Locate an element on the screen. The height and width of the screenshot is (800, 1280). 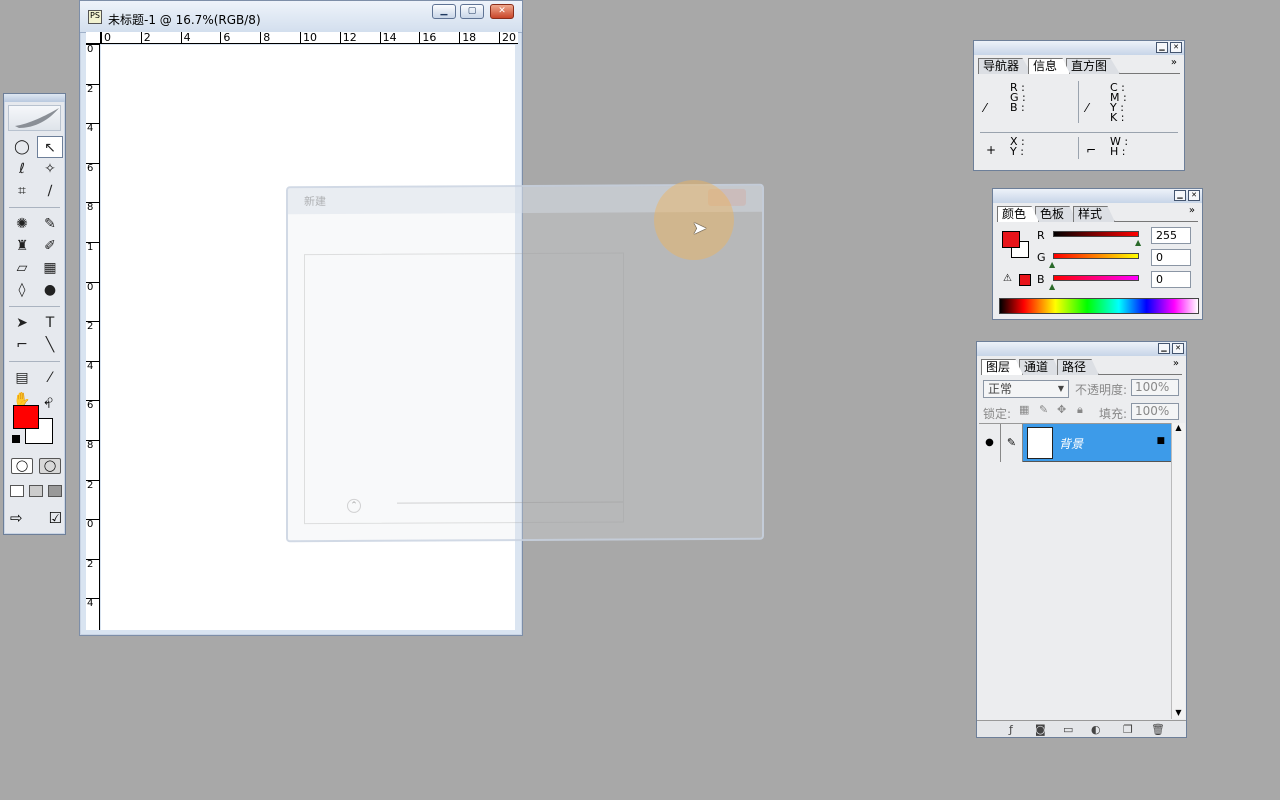
lock-image-icon: ✎ is located at coordinates (1043, 409).